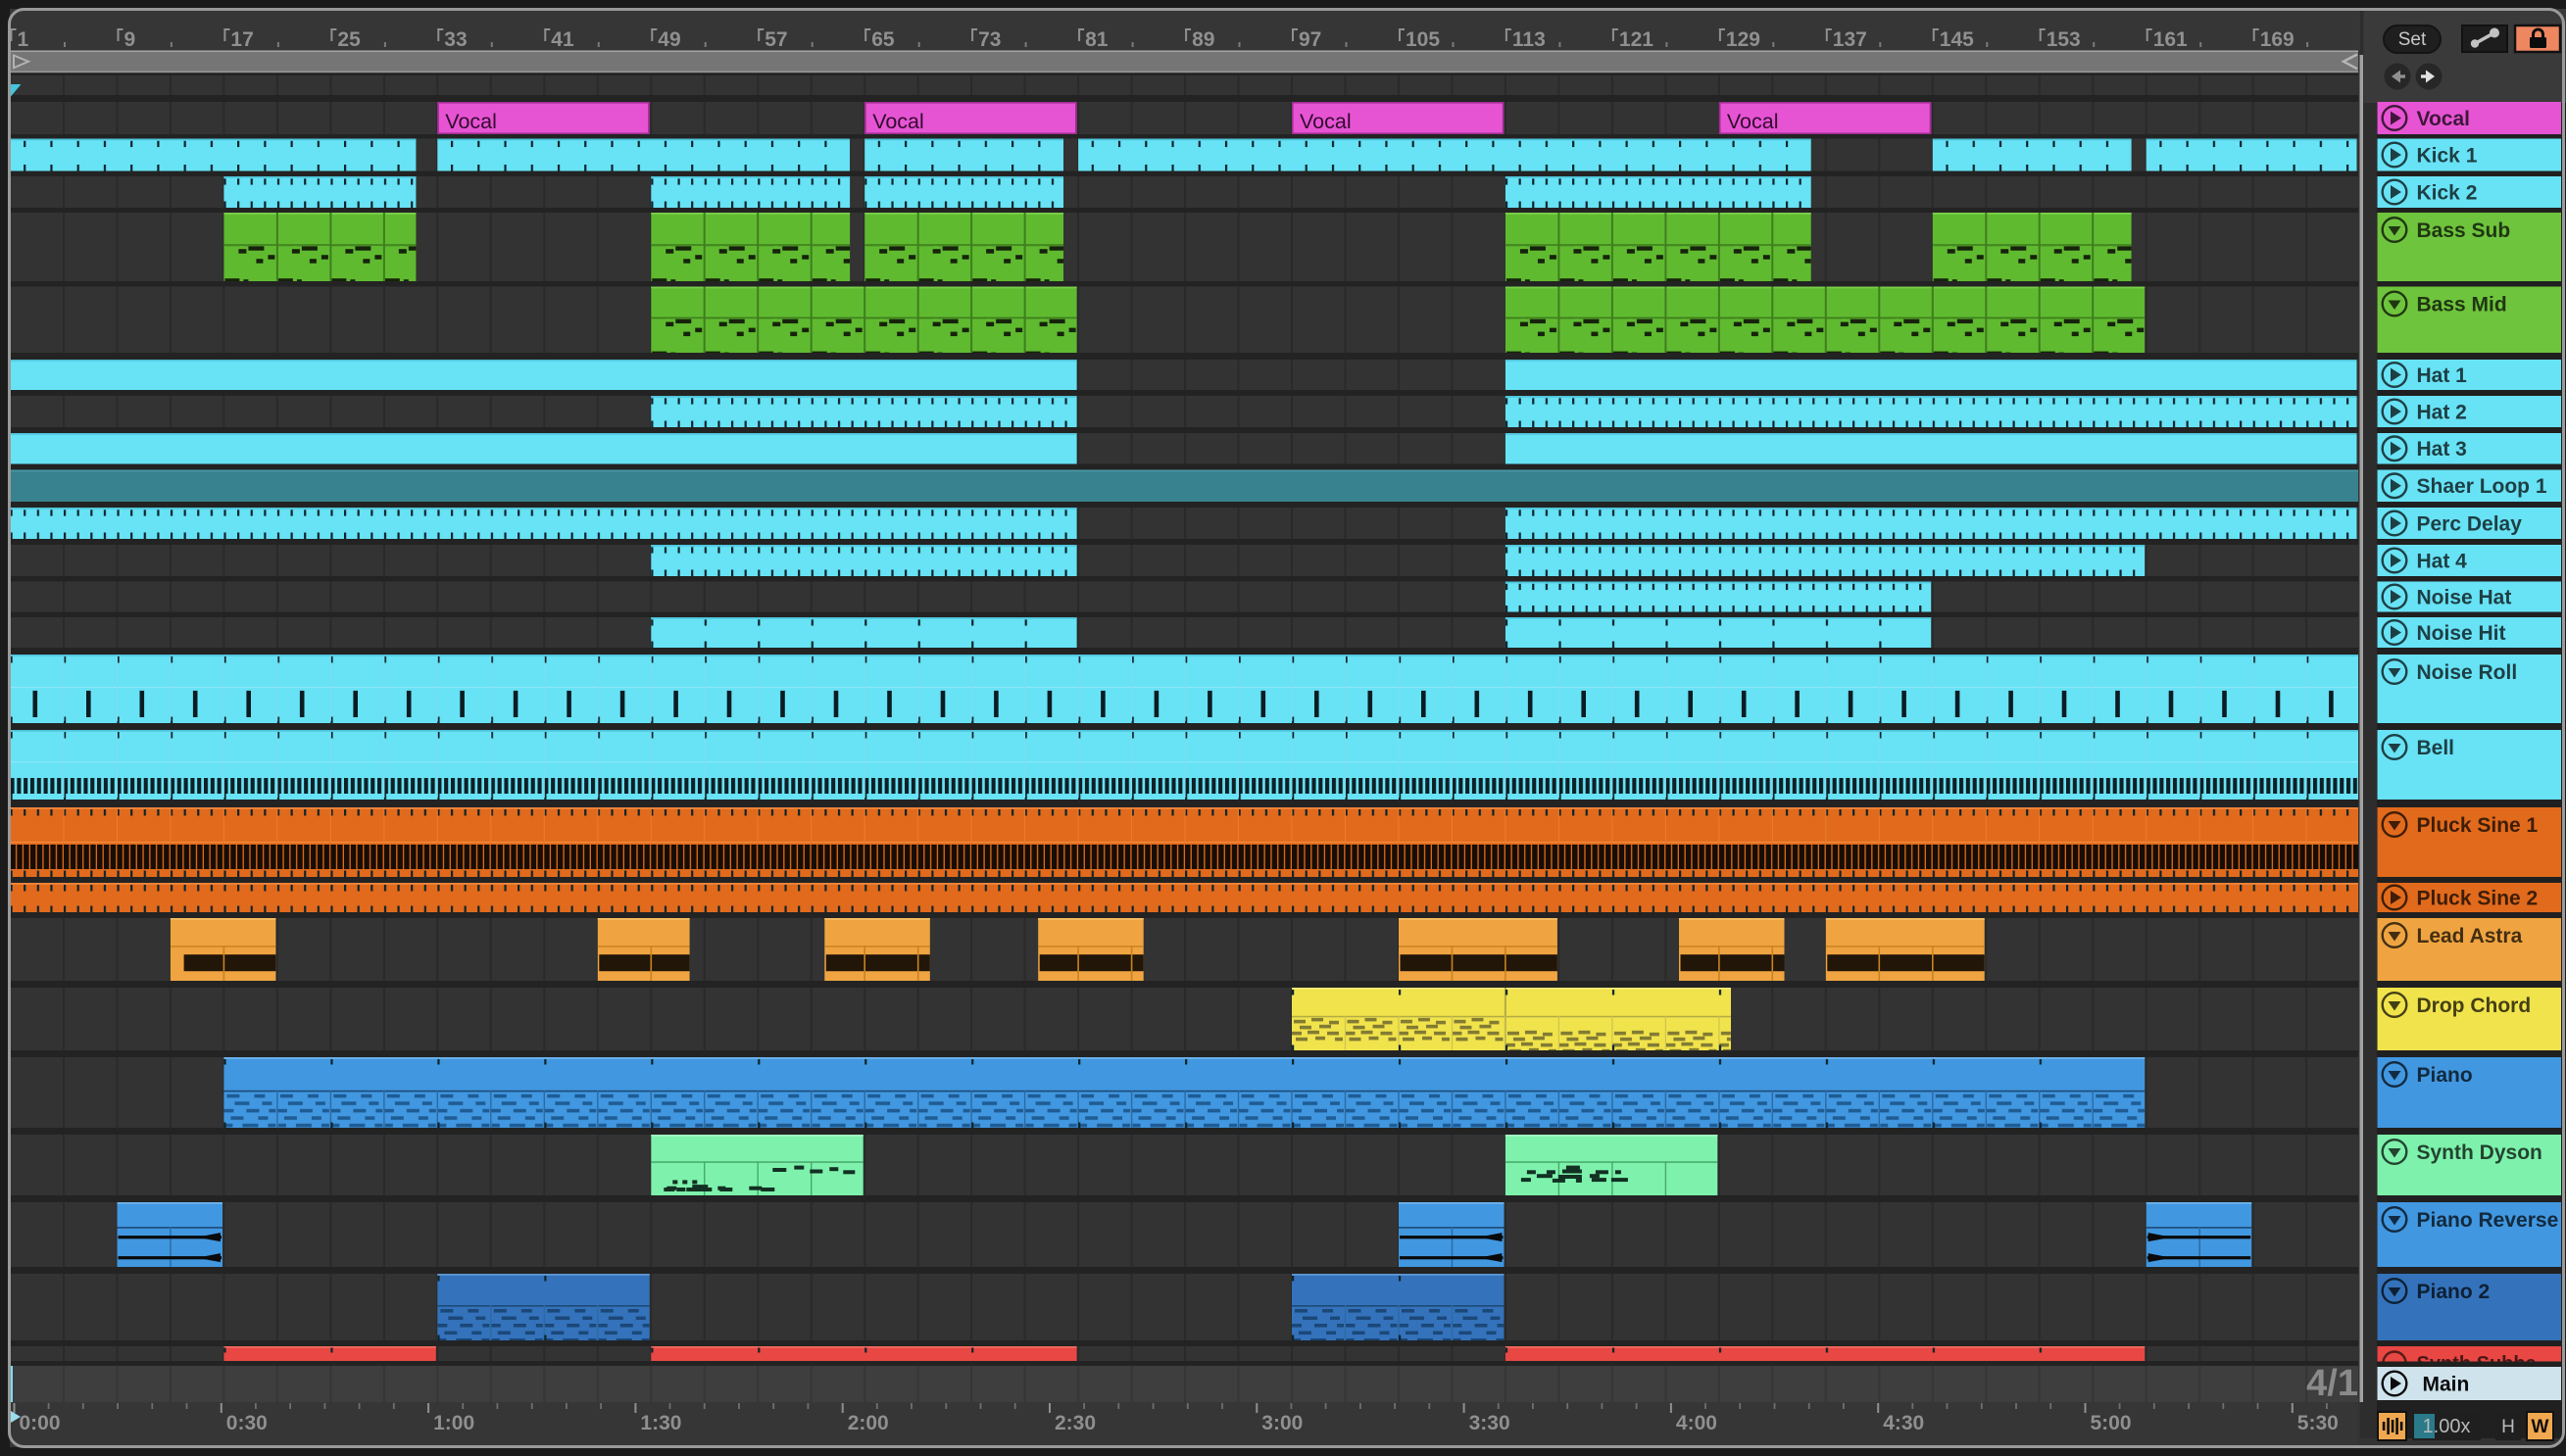 The height and width of the screenshot is (1456, 2566). Describe the element at coordinates (453, 1423) in the screenshot. I see `svg-text: 1:00` at that location.